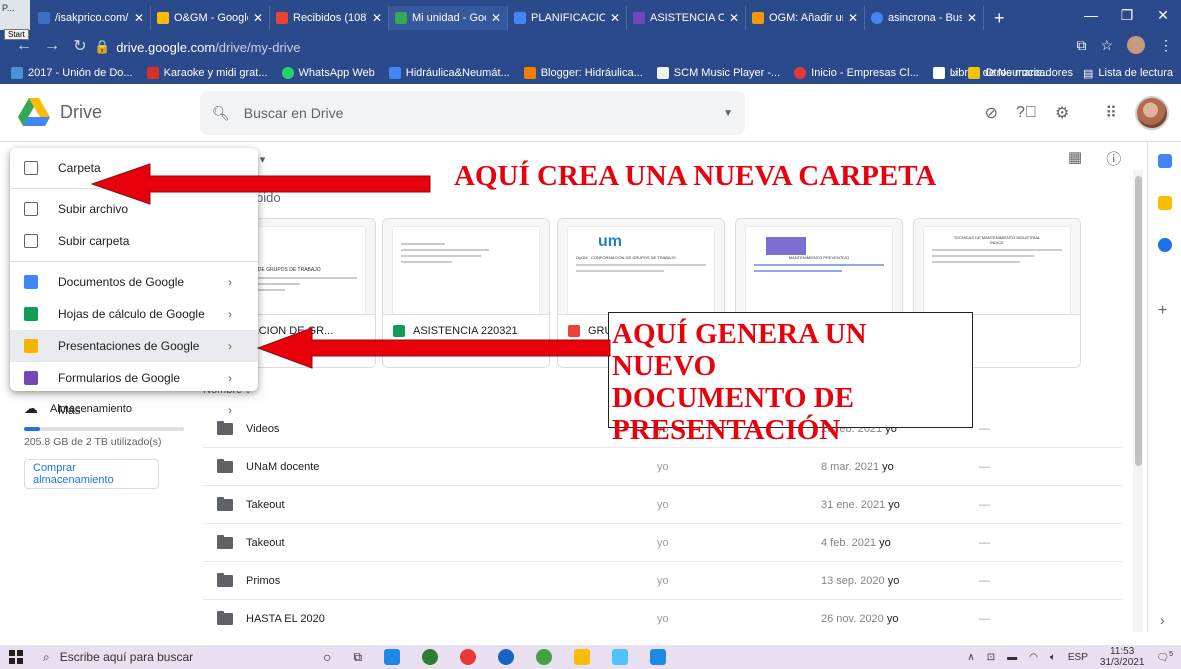 This screenshot has height=669, width=1181. Describe the element at coordinates (695, 176) in the screenshot. I see `annotation-folder-text: AQUÍ CREA UNA NUEVA CARPETA` at that location.